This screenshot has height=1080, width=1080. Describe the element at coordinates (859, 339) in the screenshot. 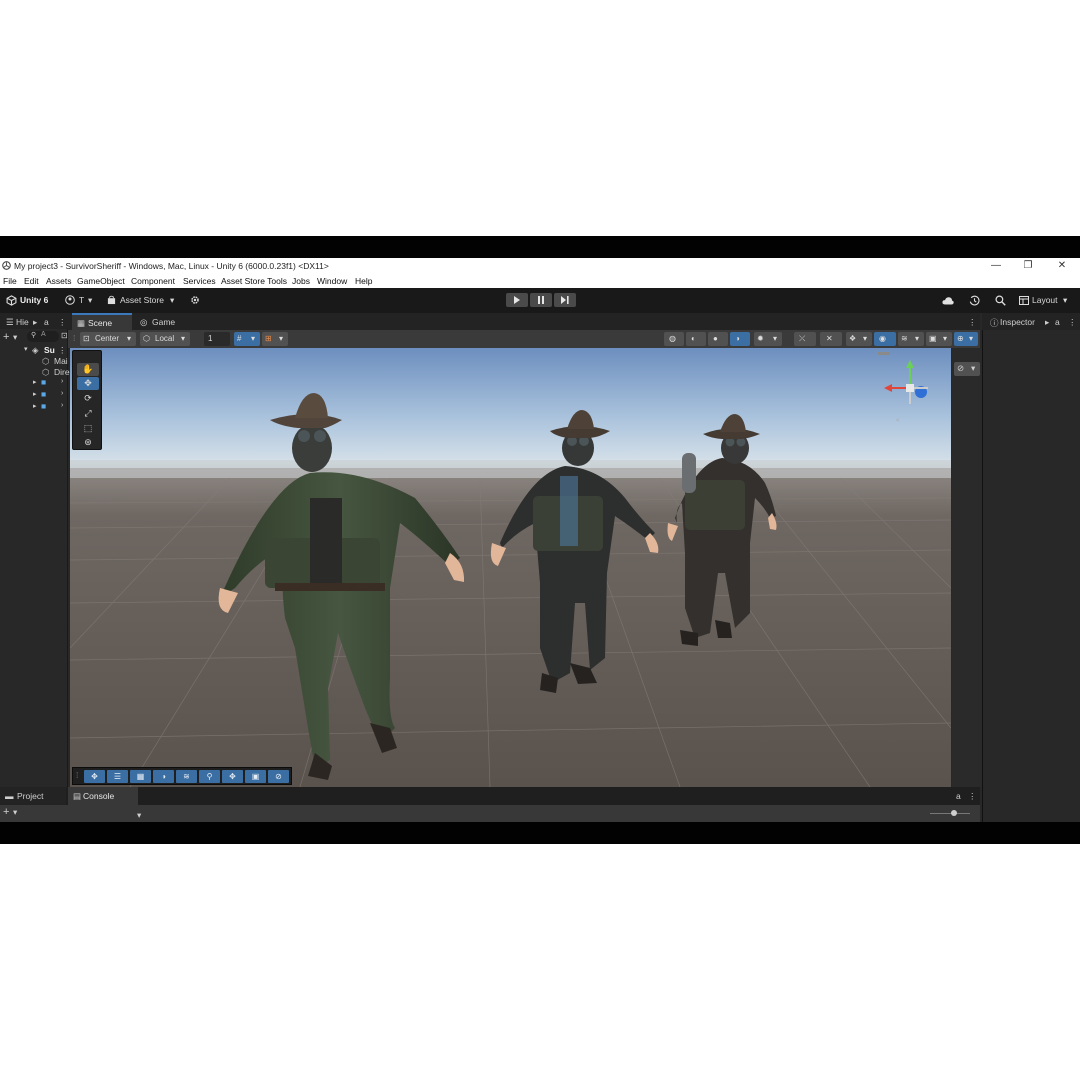

I see `audio-effects-button: ❖ ▾` at that location.